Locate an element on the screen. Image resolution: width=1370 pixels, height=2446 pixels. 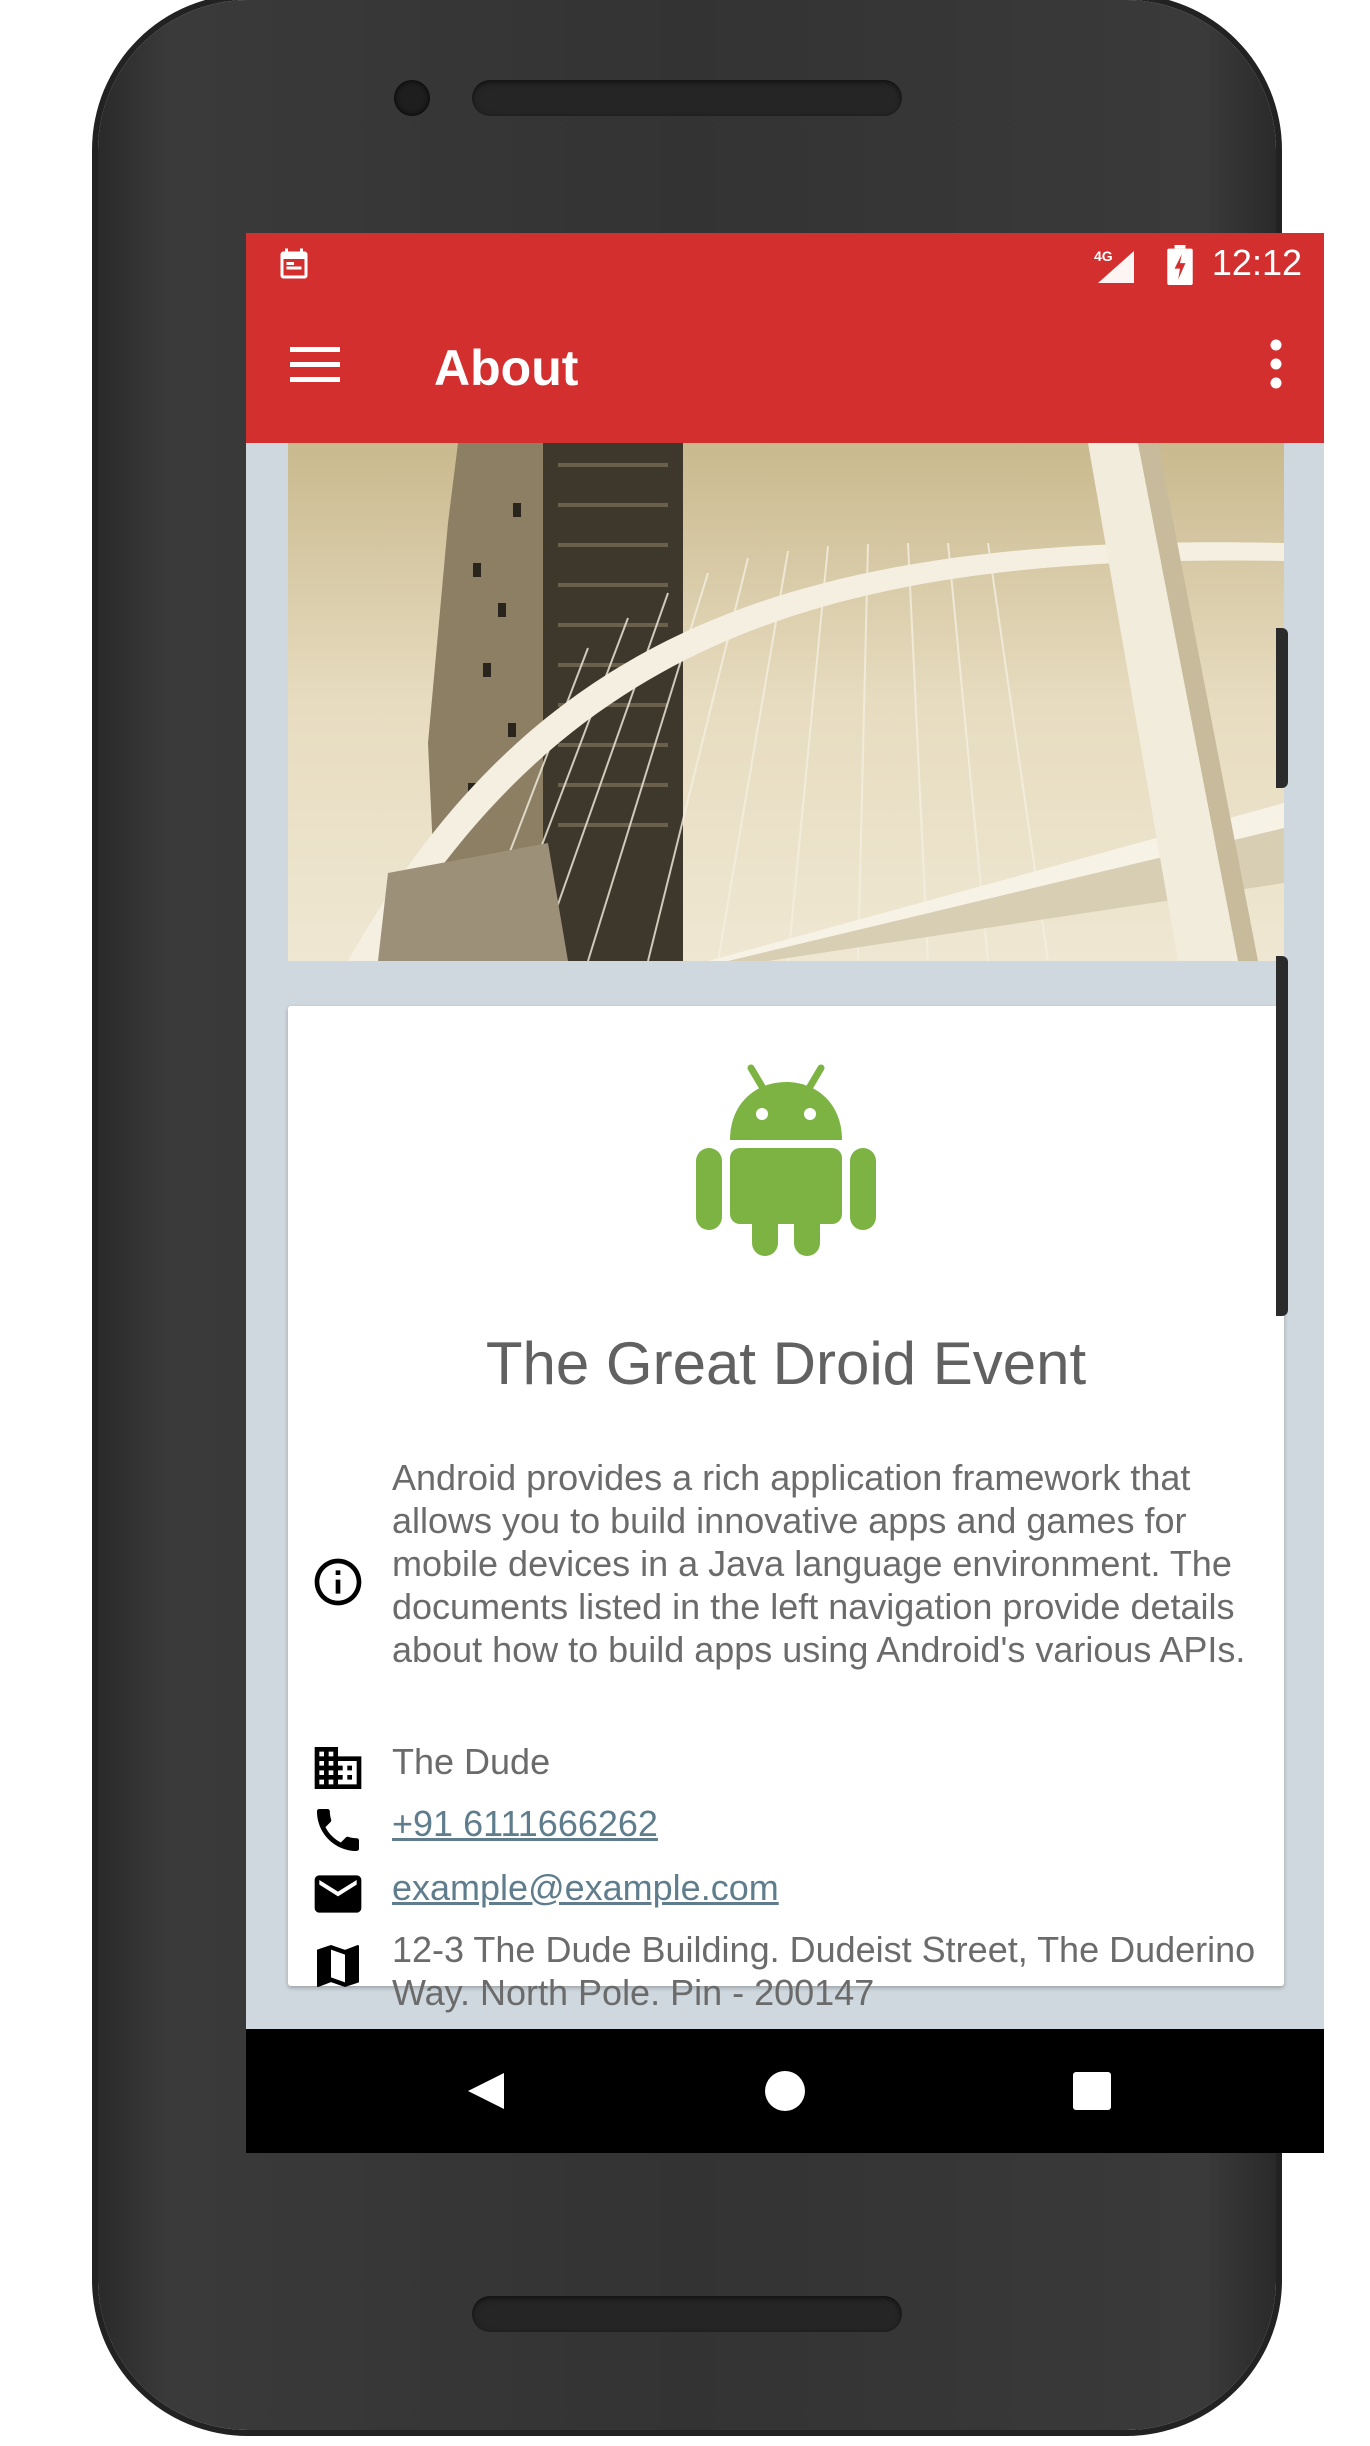
signal-icon: 4G is located at coordinates (1124, 268).